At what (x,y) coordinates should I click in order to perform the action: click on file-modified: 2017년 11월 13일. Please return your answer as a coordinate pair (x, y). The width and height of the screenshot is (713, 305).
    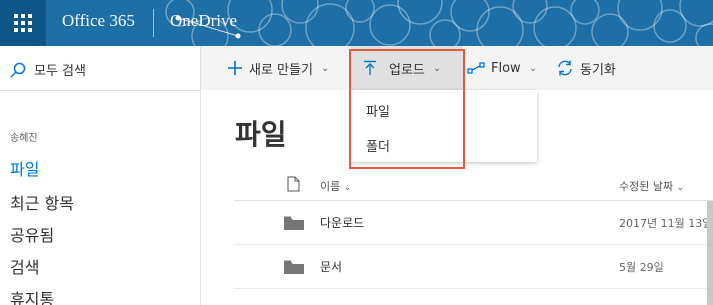
    Looking at the image, I should click on (666, 223).